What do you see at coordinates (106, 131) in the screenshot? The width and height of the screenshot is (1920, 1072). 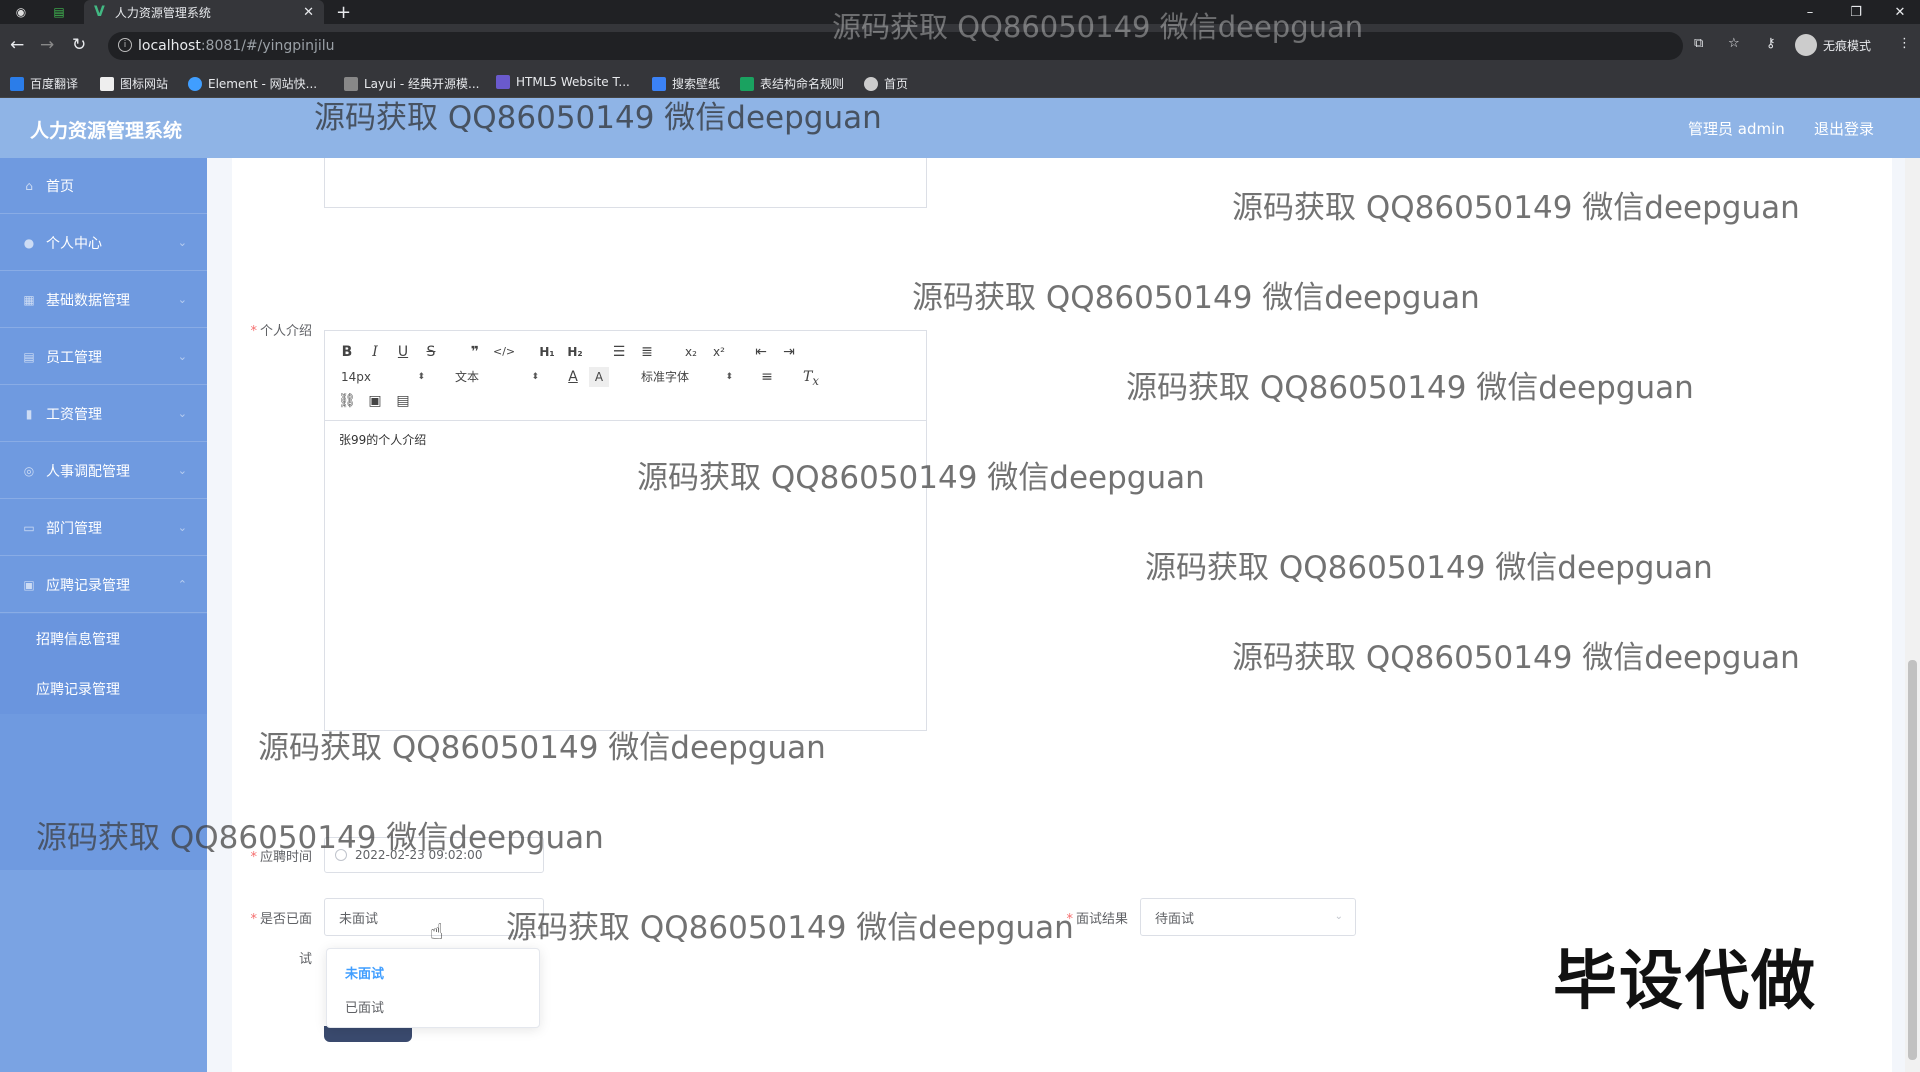 I see `app-title: 人力资源管理系统` at bounding box center [106, 131].